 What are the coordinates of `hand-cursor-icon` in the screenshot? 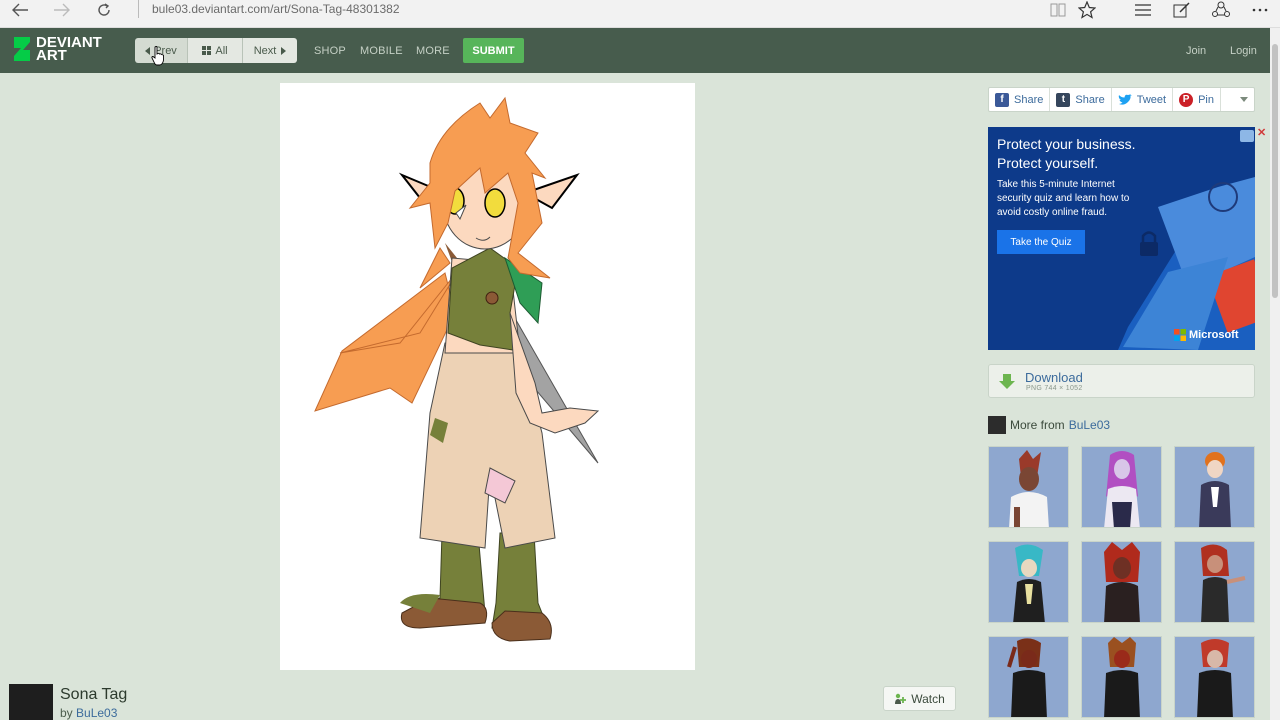 It's located at (157, 56).